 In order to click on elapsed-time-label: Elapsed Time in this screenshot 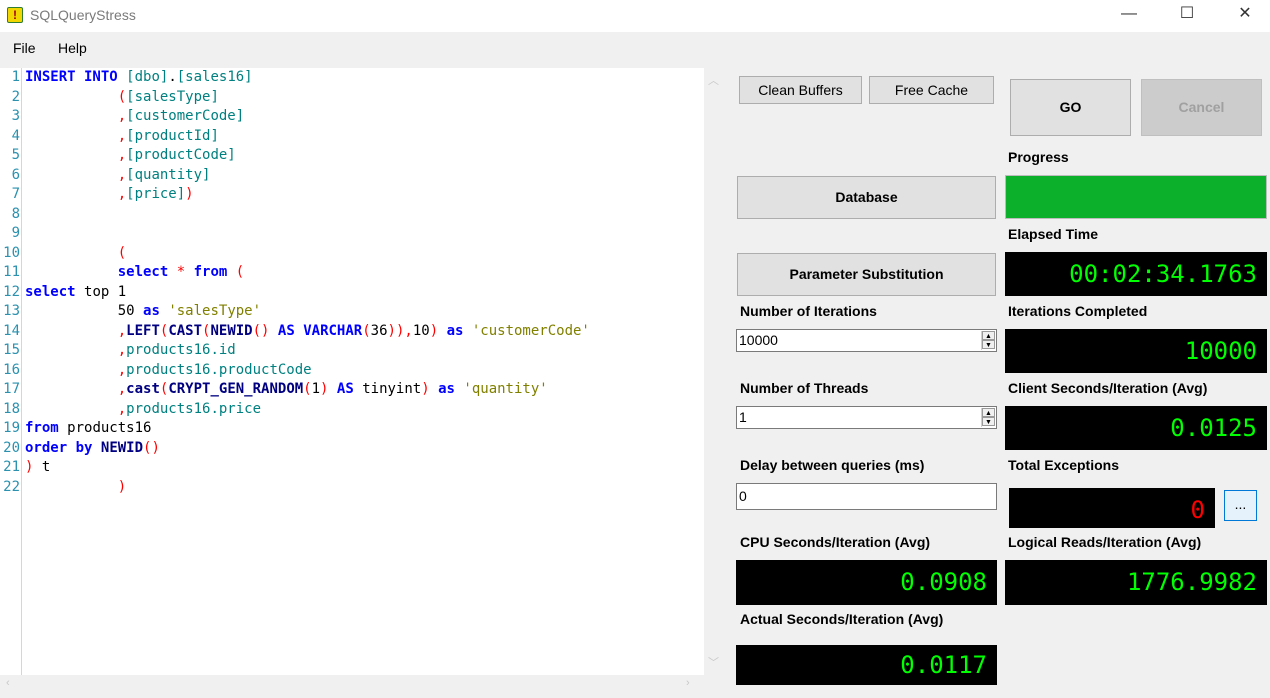, I will do `click(1053, 234)`.